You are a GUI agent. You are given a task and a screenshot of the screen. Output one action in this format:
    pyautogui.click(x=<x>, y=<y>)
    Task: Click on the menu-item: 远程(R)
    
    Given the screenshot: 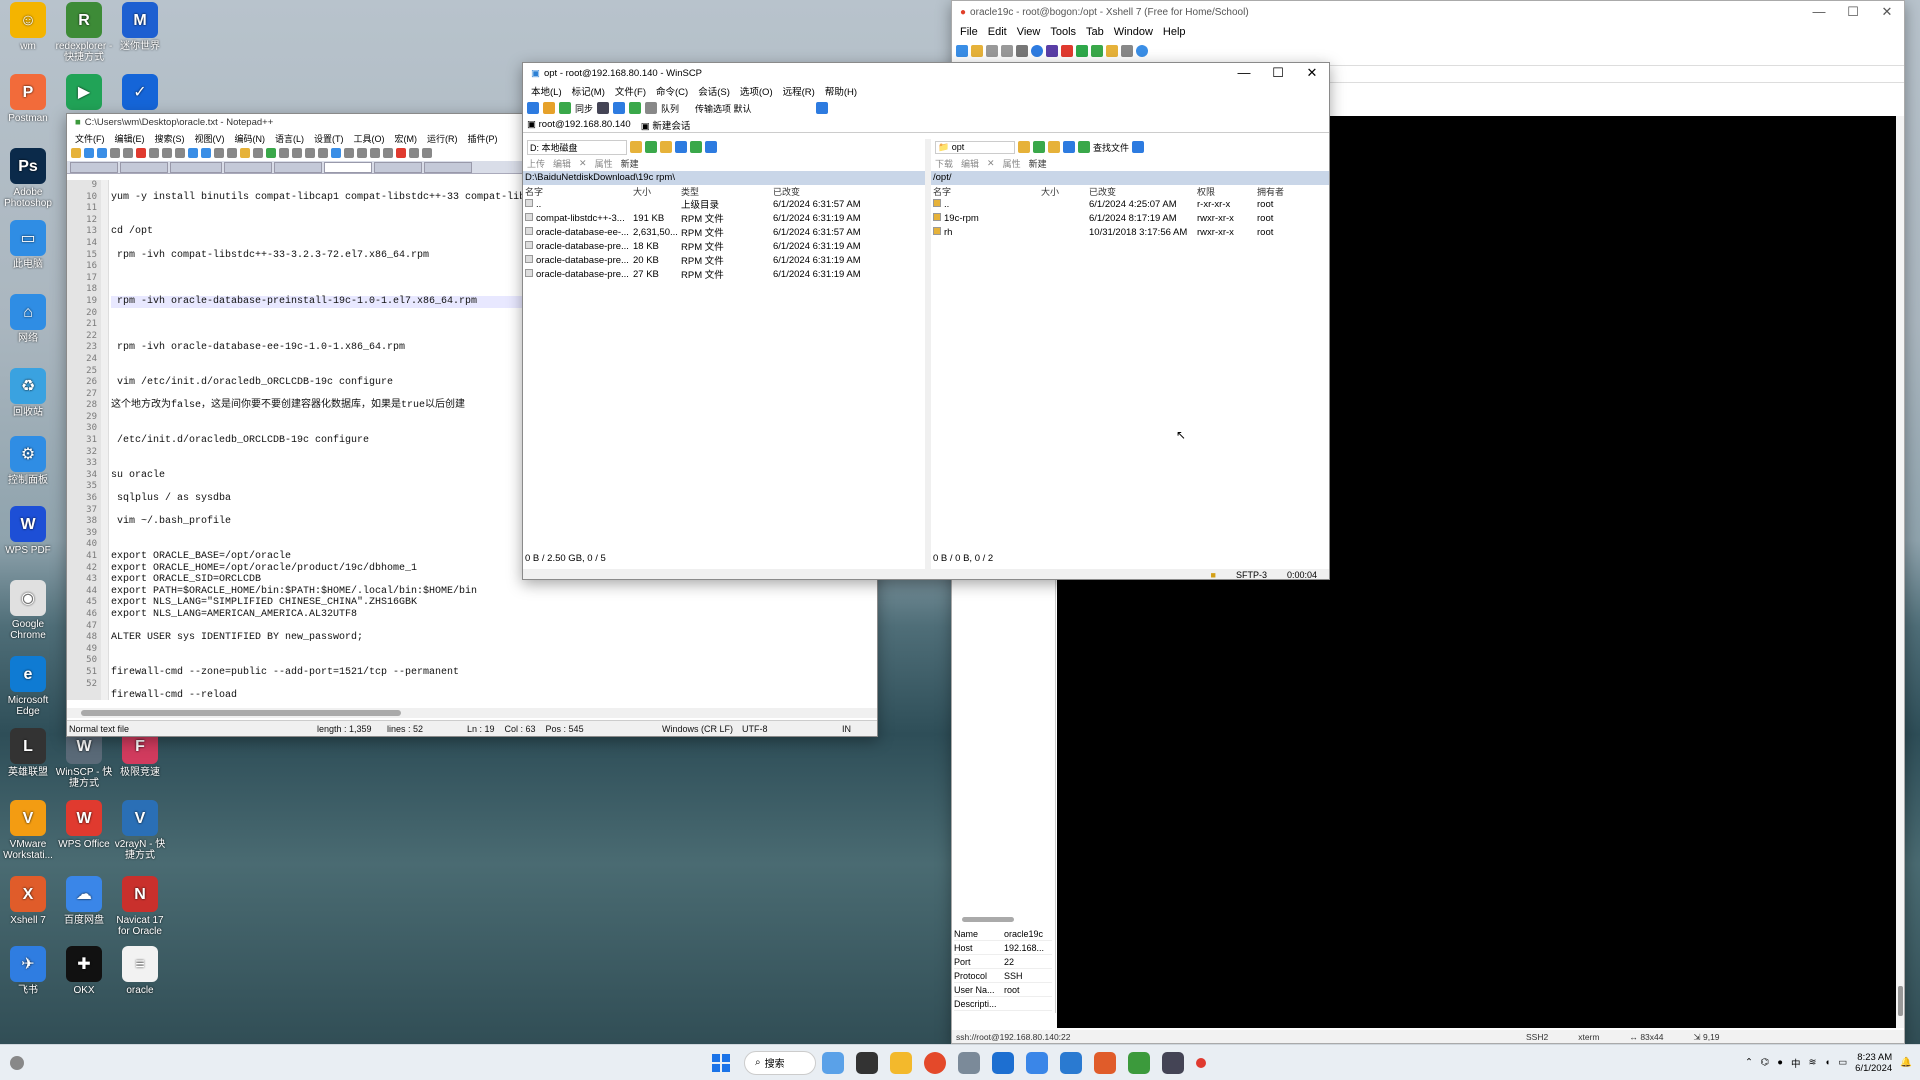 What is the action you would take?
    pyautogui.click(x=799, y=91)
    